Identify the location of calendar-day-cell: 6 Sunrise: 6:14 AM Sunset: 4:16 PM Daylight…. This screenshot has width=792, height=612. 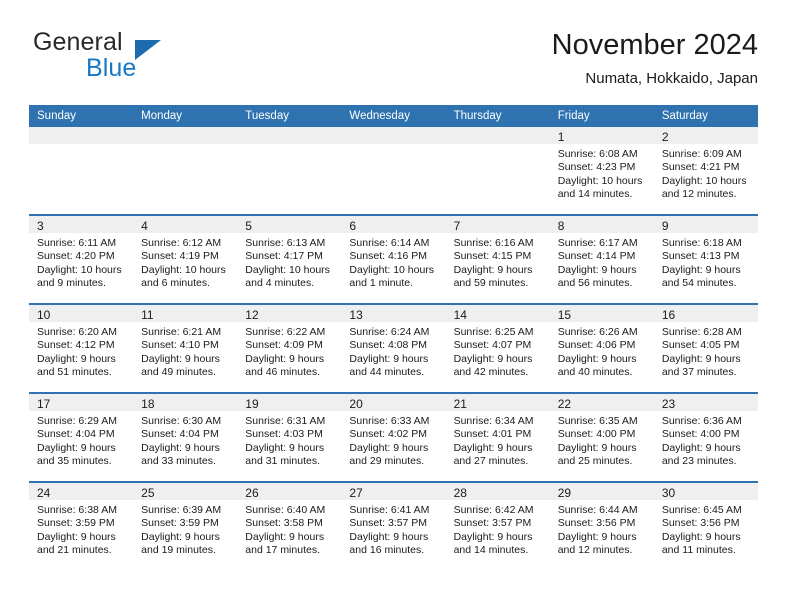
(393, 259).